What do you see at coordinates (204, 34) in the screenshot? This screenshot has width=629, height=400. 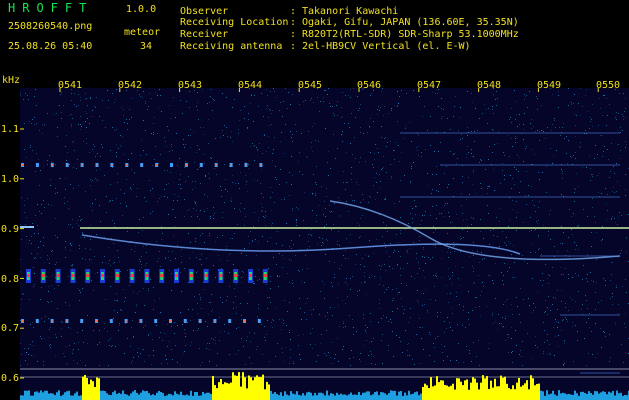 I see `receiver-label: Receiver` at bounding box center [204, 34].